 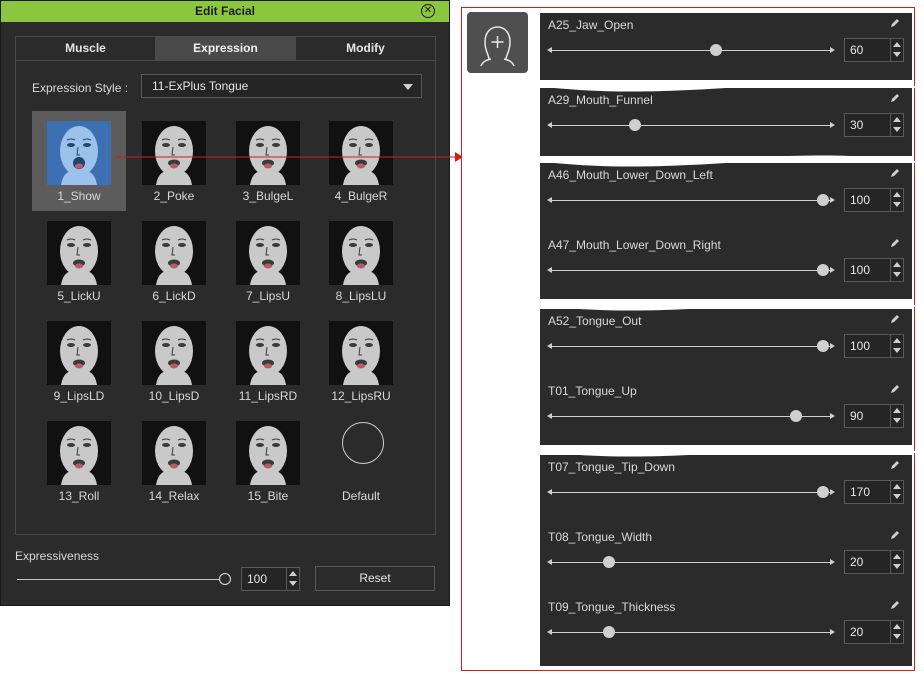 I want to click on expression-style-dropdown: 11-ExPlus Tongue, so click(x=281, y=86).